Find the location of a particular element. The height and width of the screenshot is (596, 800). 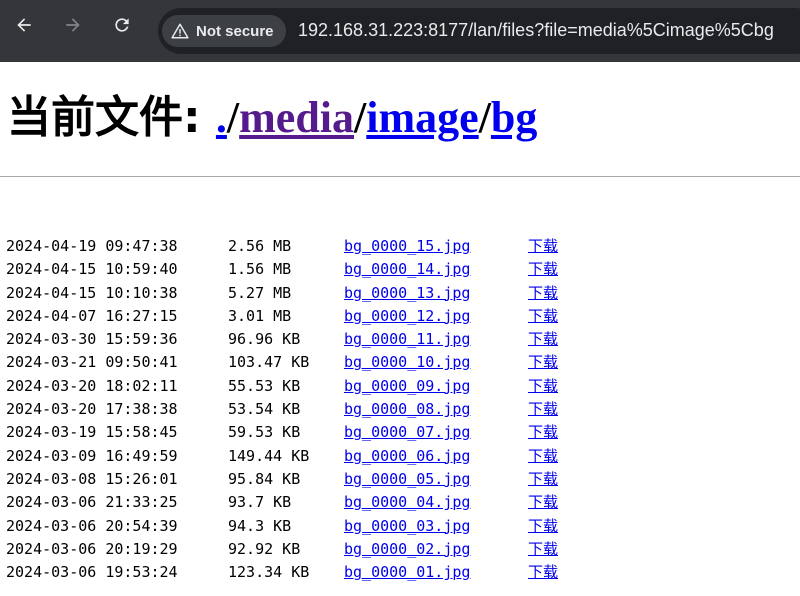

file-date: 2024-04-15 10:59:40 is located at coordinates (92, 269).